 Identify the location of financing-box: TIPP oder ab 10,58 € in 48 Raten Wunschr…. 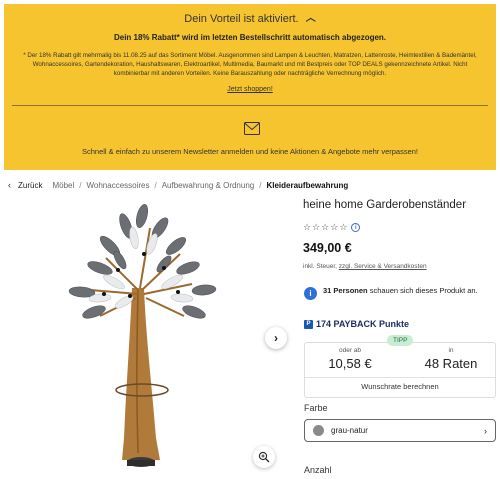
(400, 366).